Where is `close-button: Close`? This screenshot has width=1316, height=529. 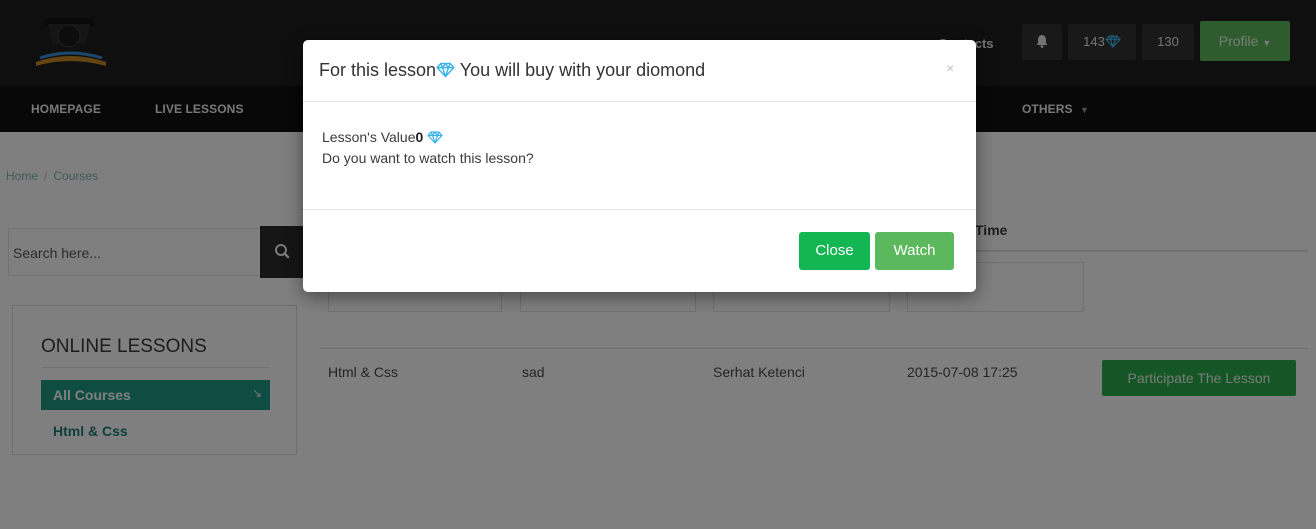 close-button: Close is located at coordinates (834, 251).